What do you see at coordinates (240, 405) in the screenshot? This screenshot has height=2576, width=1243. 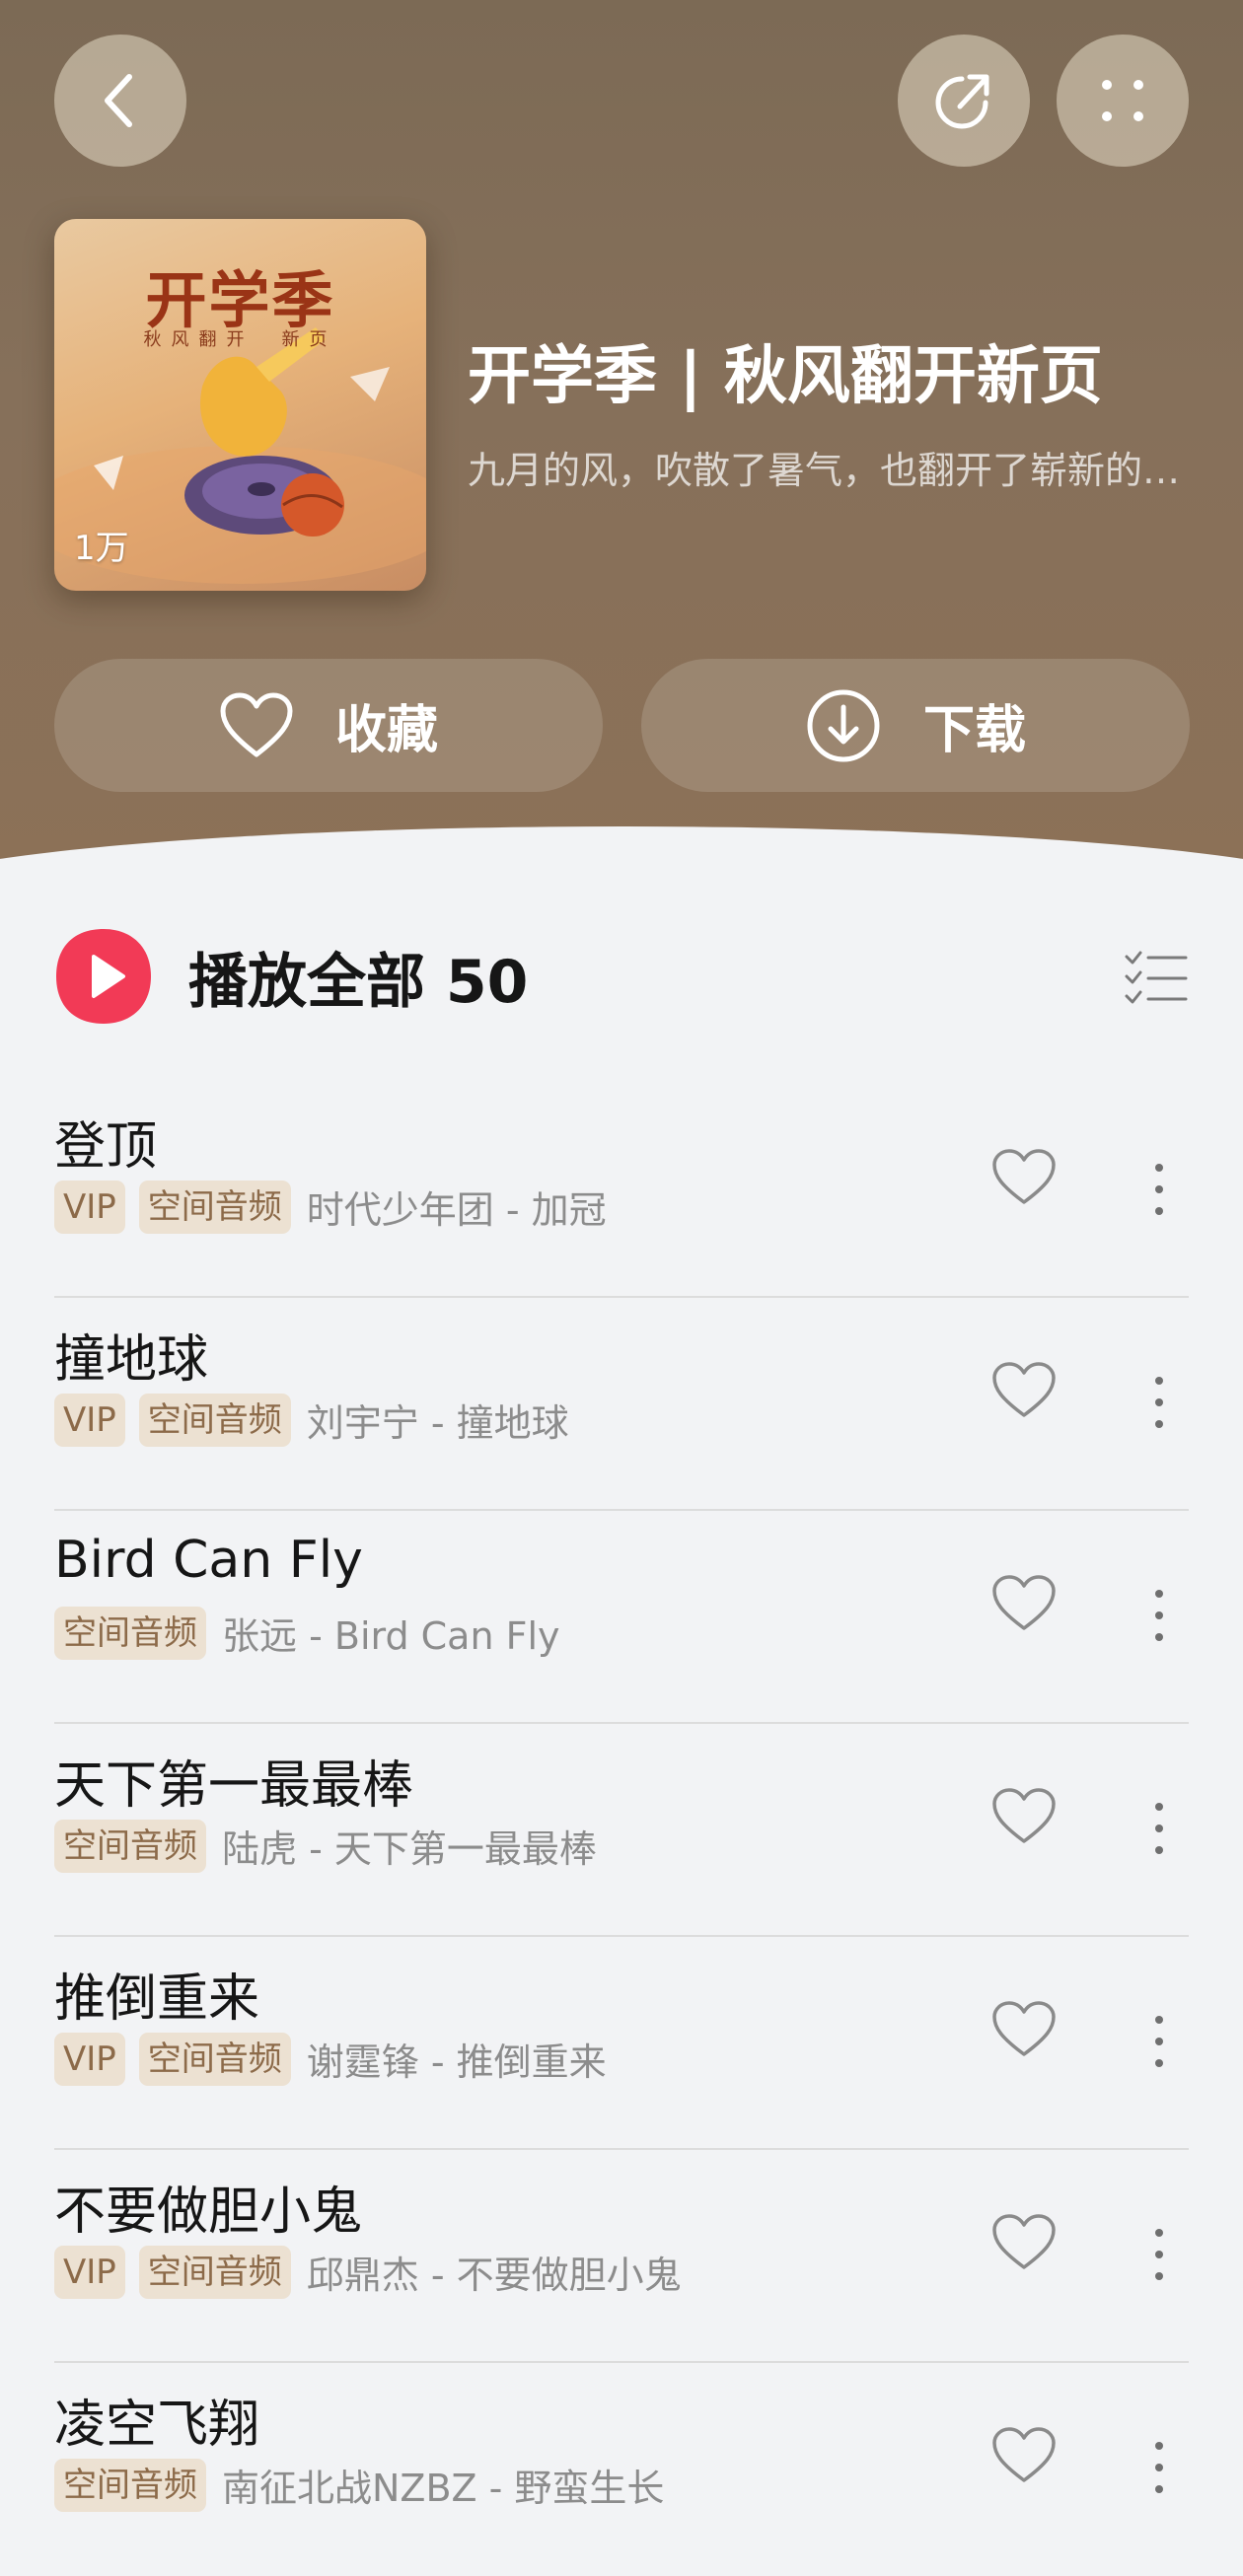 I see `playlist-cover: 开学季 秋风翻开 新页 1万` at bounding box center [240, 405].